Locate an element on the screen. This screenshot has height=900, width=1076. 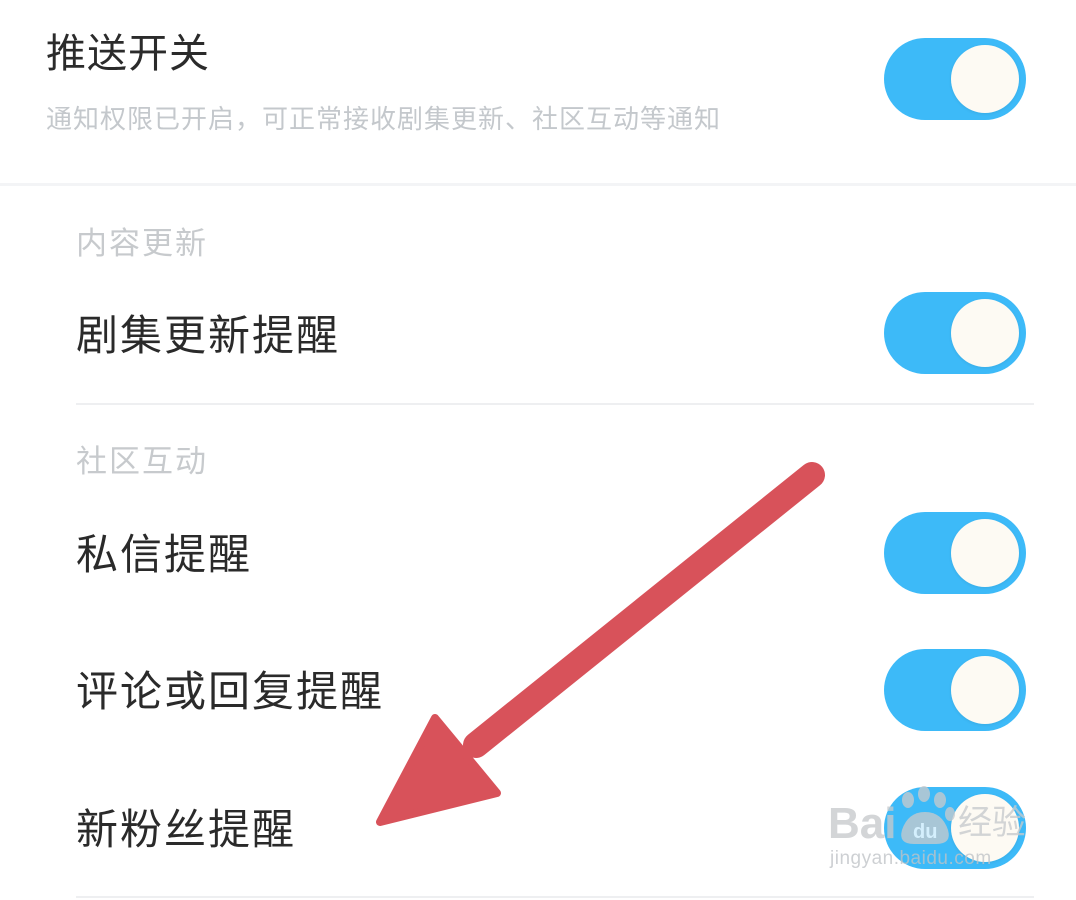
svg-text: du is located at coordinates (925, 832).